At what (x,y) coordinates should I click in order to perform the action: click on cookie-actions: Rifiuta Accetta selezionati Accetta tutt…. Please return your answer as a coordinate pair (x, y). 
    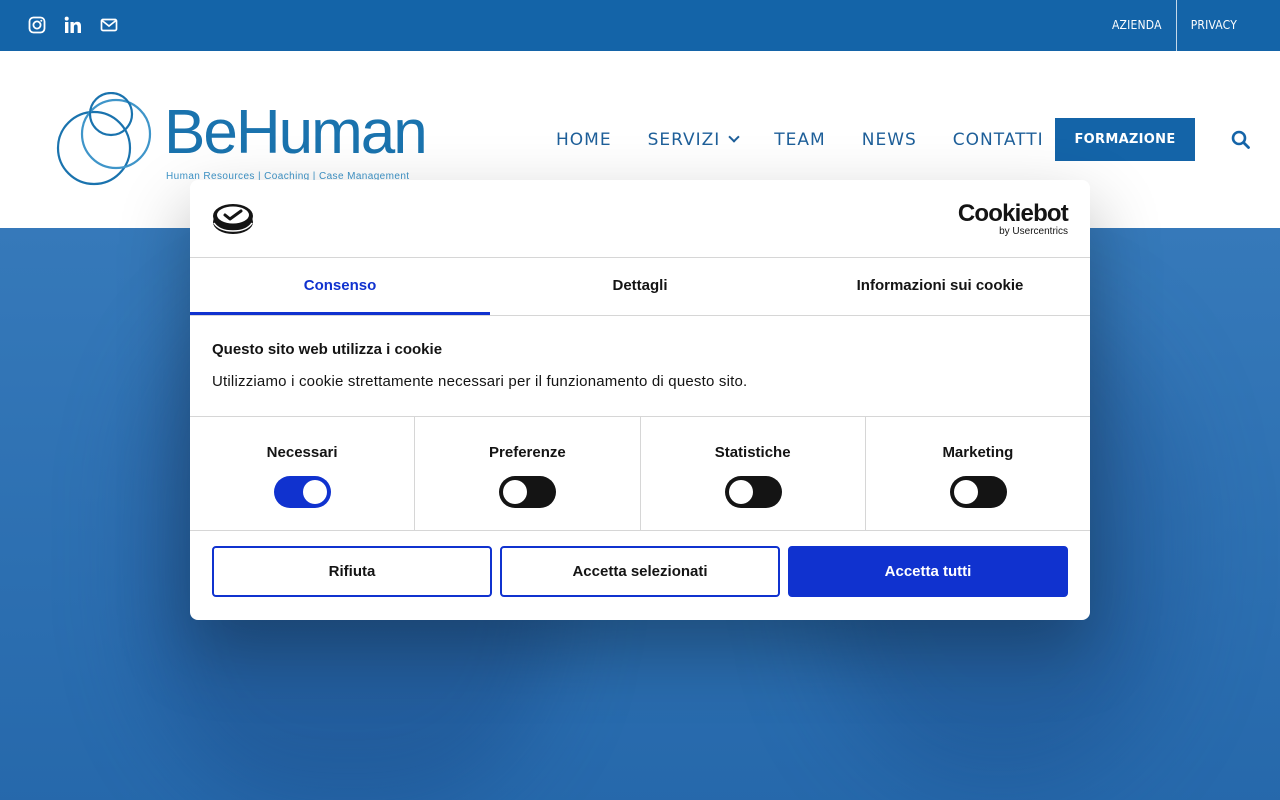
    Looking at the image, I should click on (640, 571).